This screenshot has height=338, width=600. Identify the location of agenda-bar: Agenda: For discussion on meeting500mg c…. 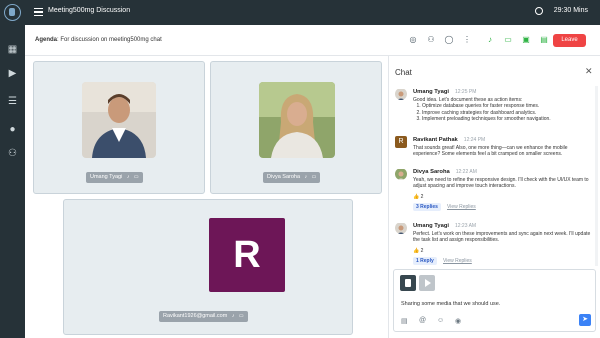
(312, 40).